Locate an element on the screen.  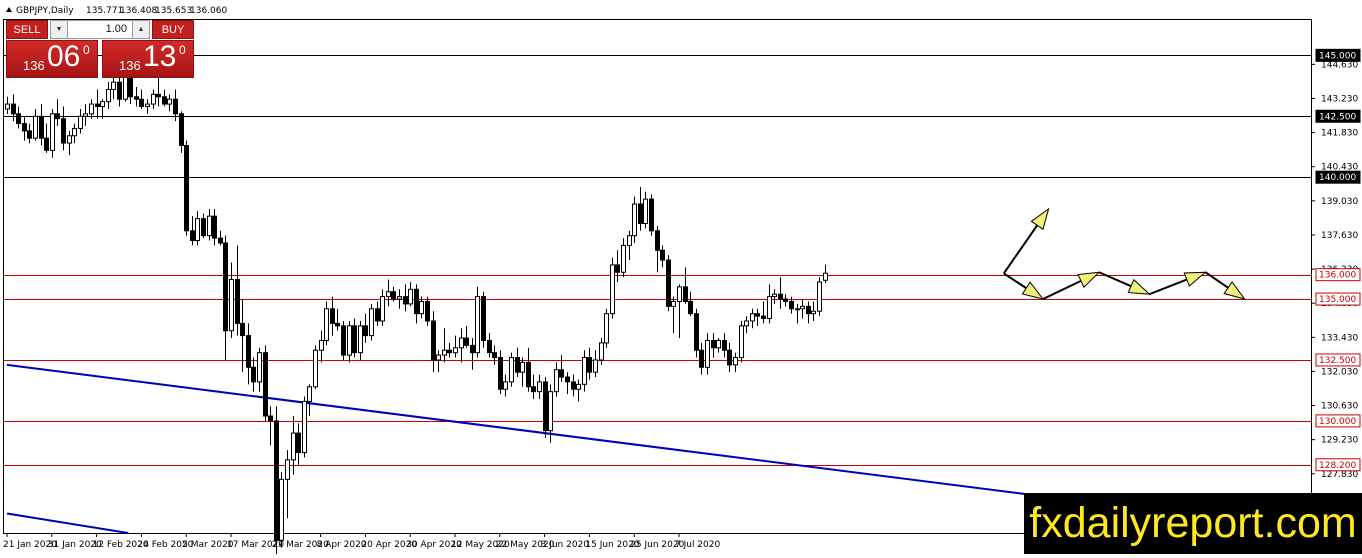
sell-price-button: 136 06 0 is located at coordinates (52, 59).